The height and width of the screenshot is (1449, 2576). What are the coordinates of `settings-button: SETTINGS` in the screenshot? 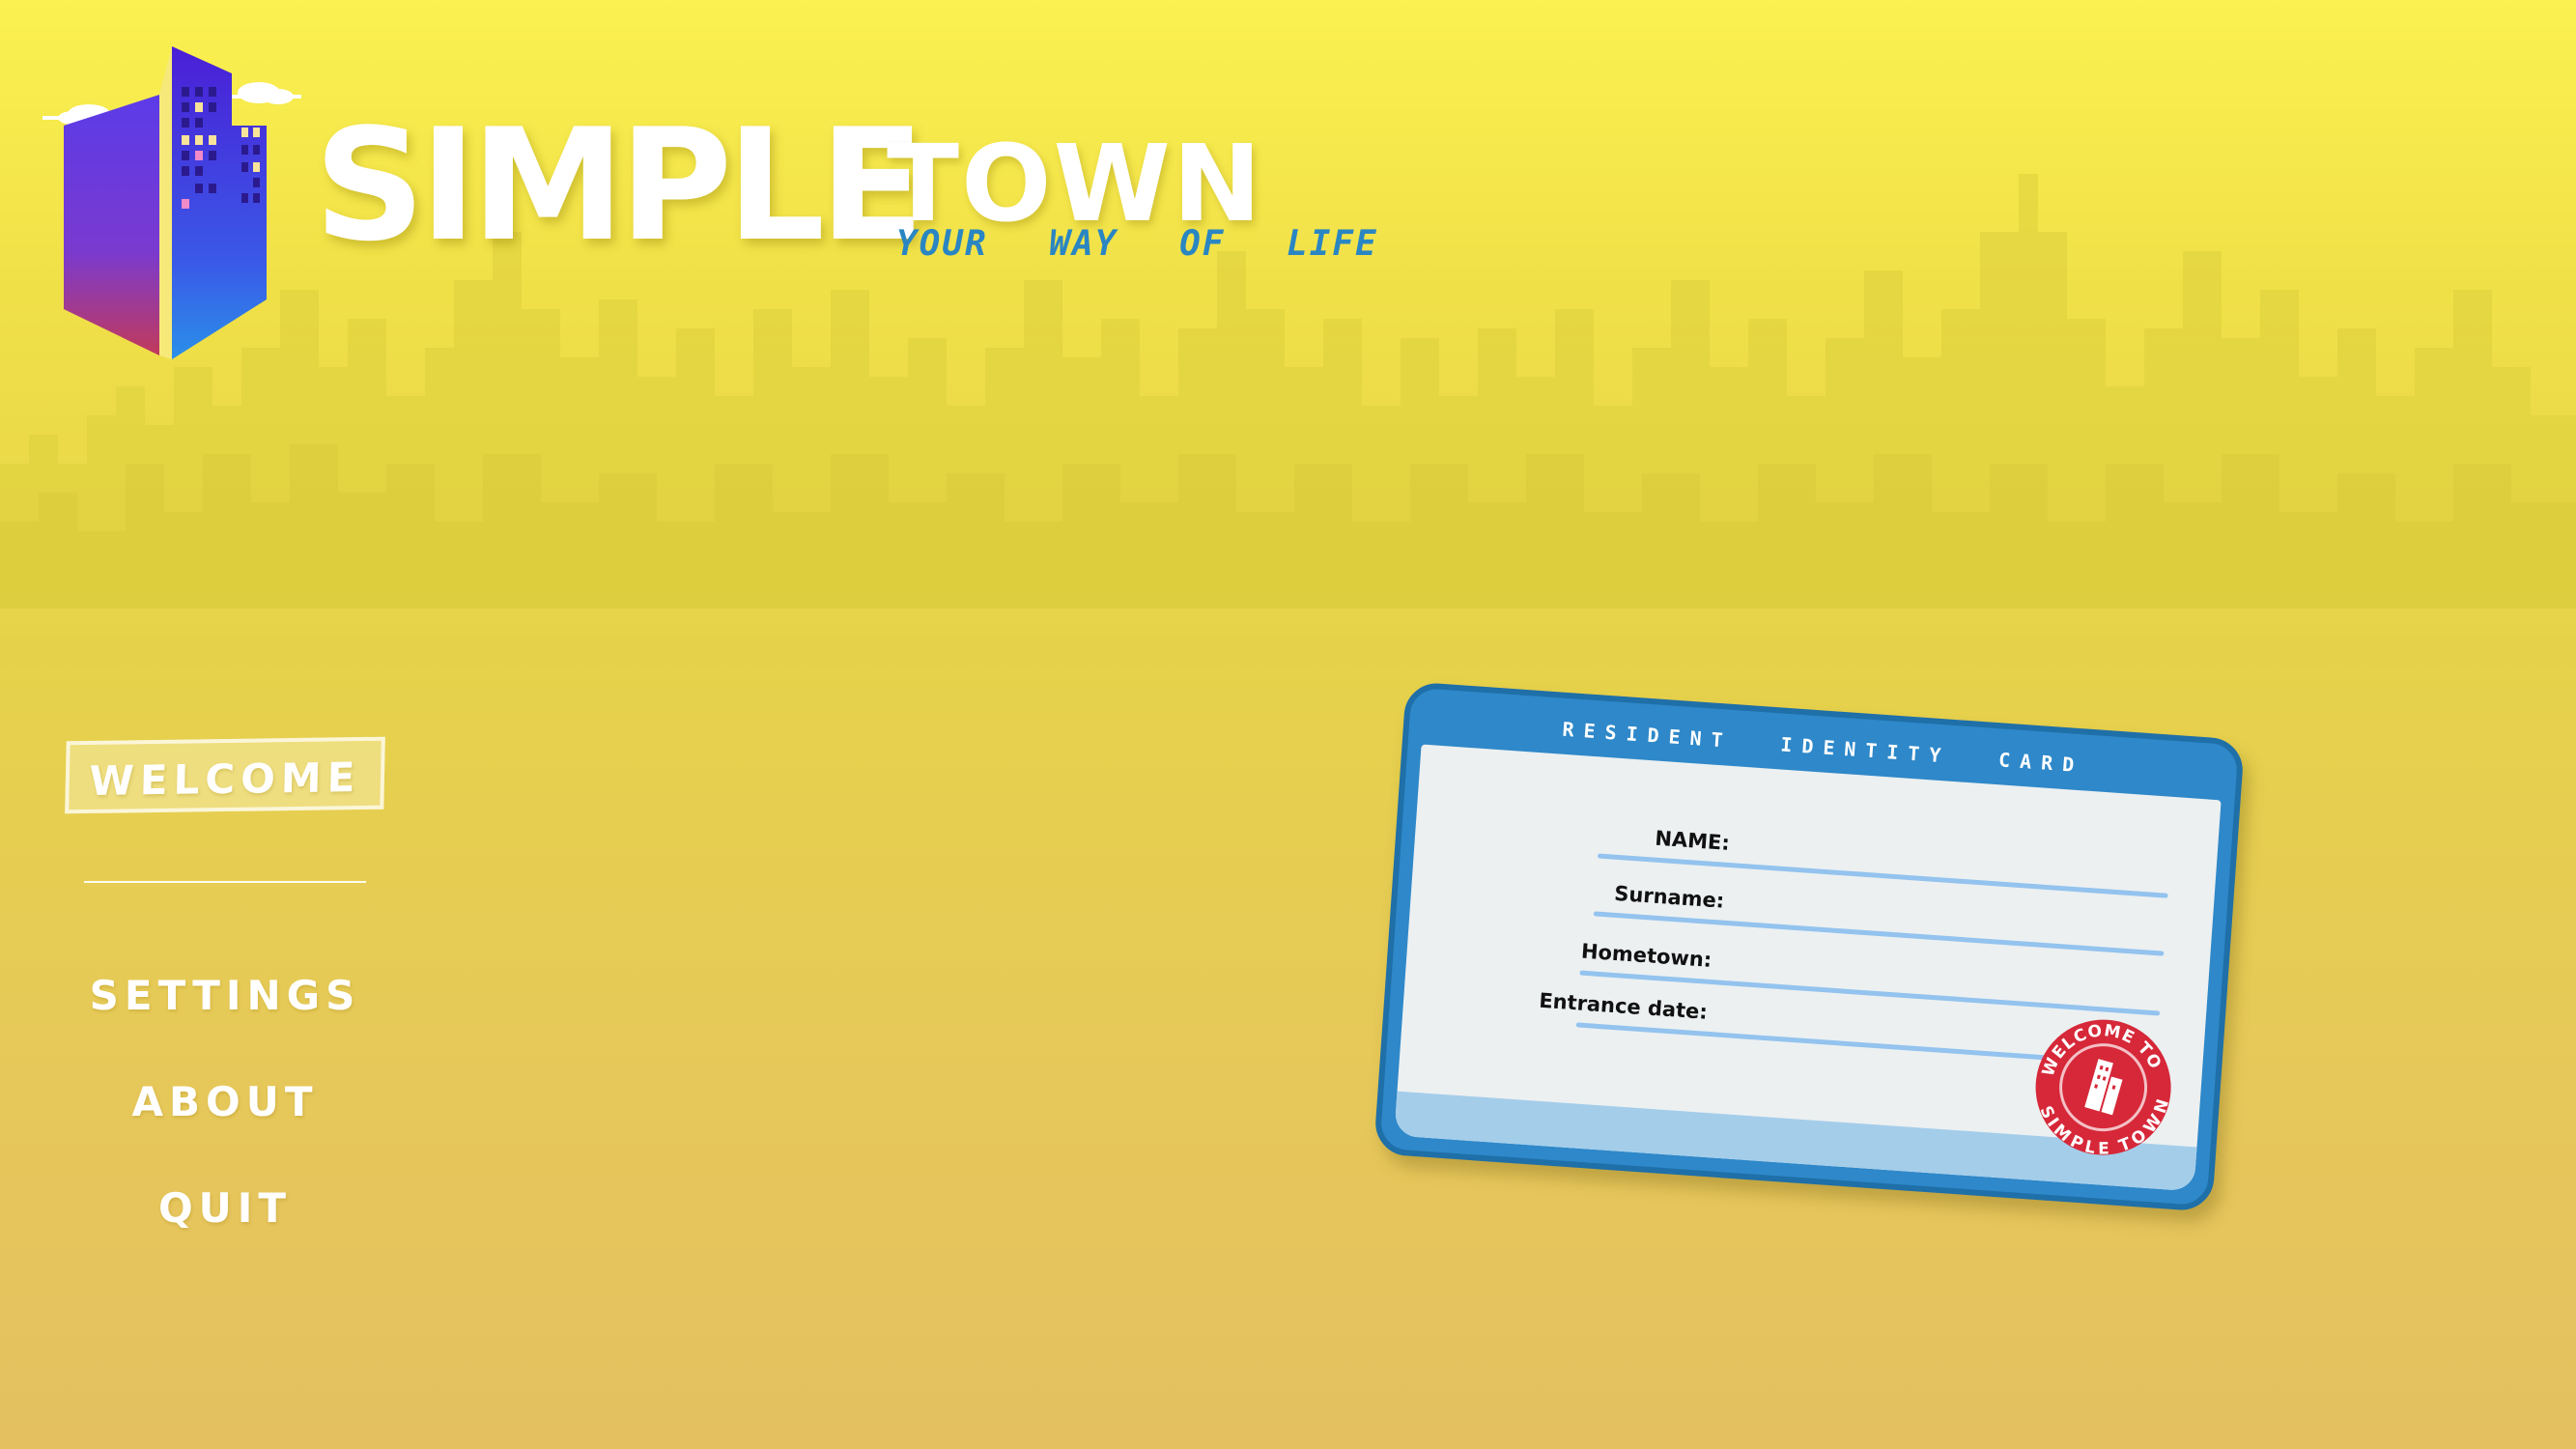 It's located at (225, 995).